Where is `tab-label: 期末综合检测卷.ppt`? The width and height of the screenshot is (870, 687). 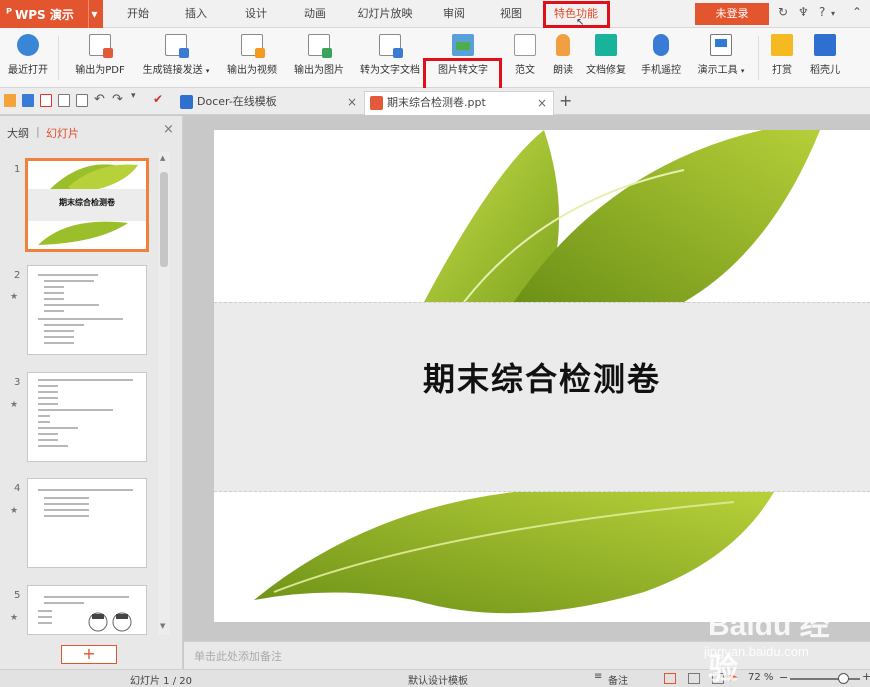 tab-label: 期末综合检测卷.ppt is located at coordinates (436, 102).